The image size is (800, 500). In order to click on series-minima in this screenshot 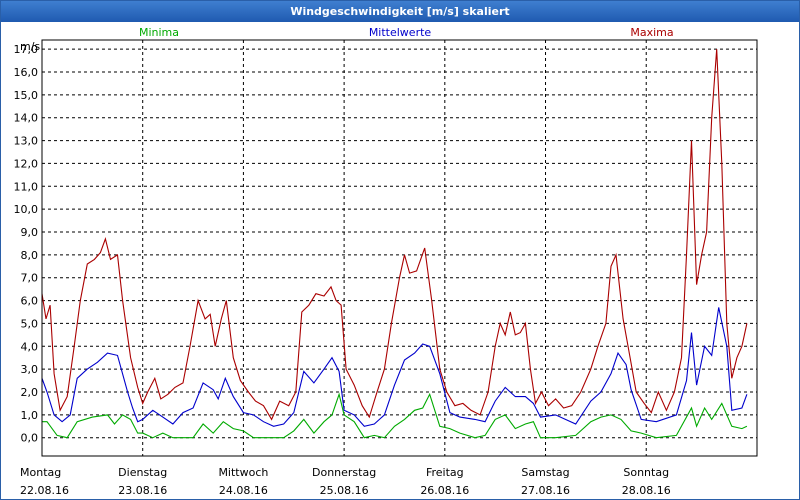, I will do `click(395, 415)`.